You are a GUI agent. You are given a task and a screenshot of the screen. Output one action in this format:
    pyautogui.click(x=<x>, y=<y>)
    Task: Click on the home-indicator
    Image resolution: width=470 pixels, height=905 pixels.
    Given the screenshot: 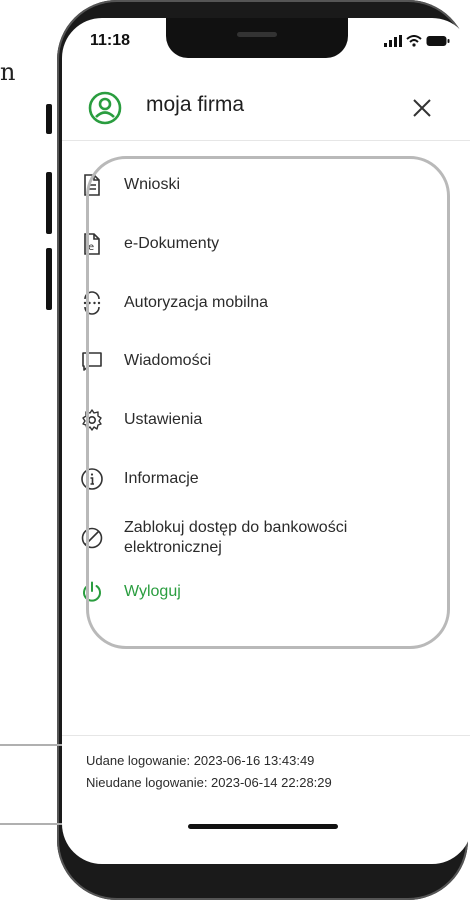 What is the action you would take?
    pyautogui.click(x=263, y=826)
    